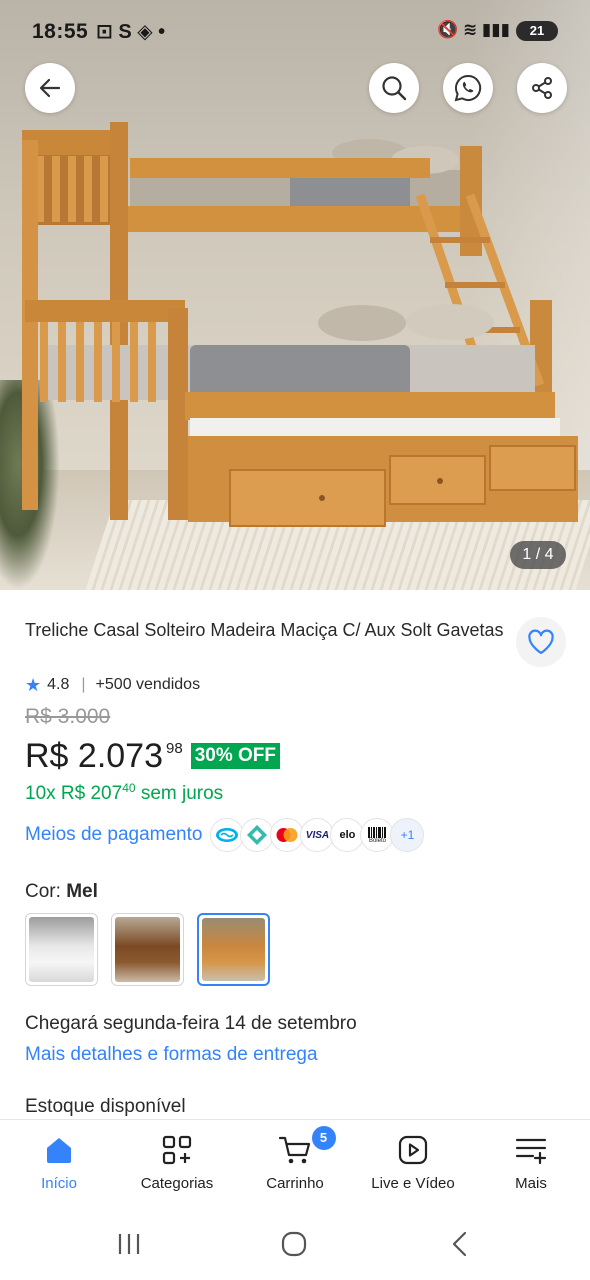 The image size is (590, 1280). Describe the element at coordinates (413, 1183) in the screenshot. I see `nav-label: Live e Vídeo` at that location.